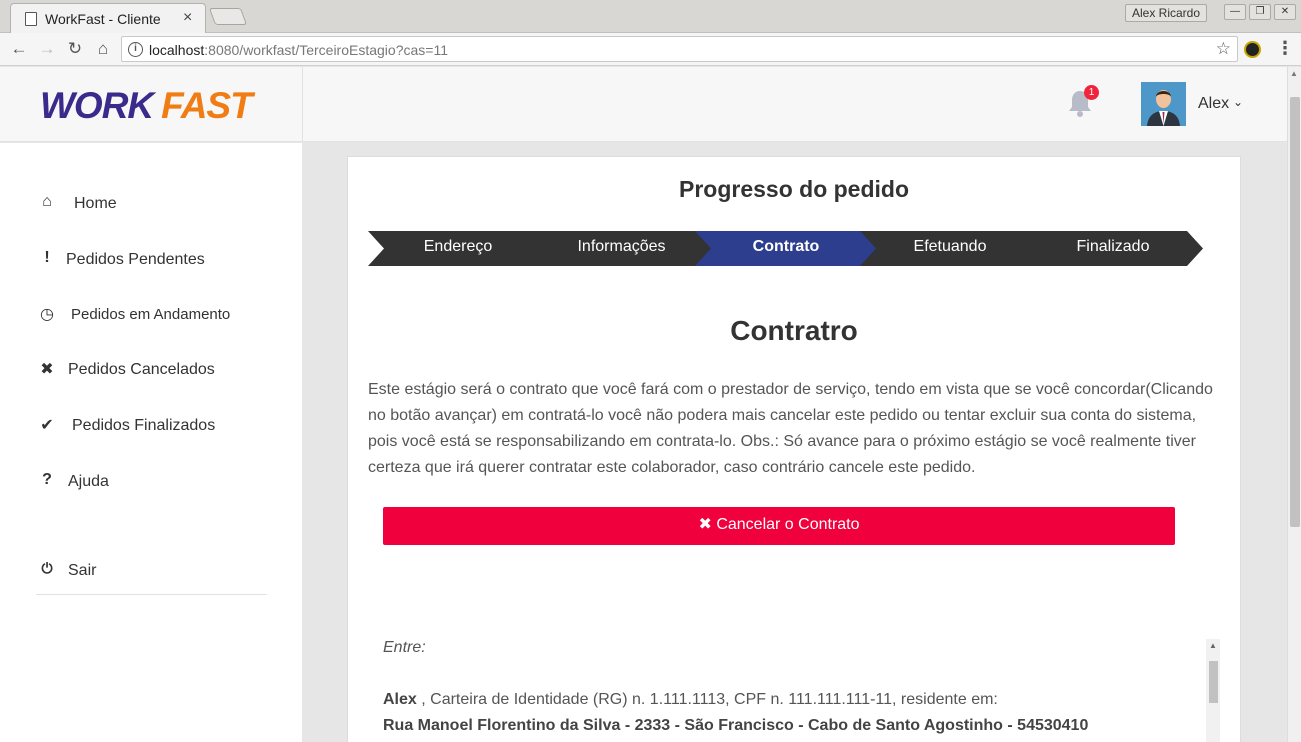 The image size is (1301, 742). Describe the element at coordinates (1285, 48) in the screenshot. I see `browser-menu-icon: ⋮` at that location.